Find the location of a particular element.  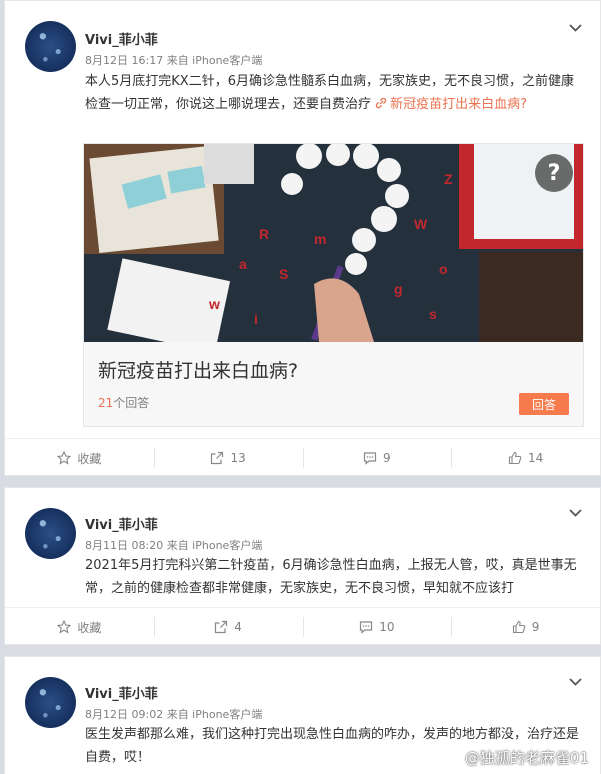

like-count: 9 is located at coordinates (535, 627).